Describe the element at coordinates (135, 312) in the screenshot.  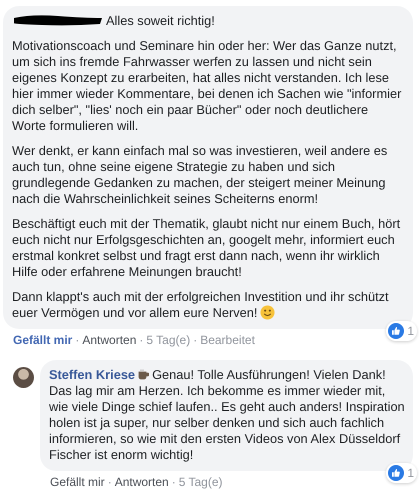
I see `comment-text: euer Vermögen und vor allem eure Nerven!` at that location.